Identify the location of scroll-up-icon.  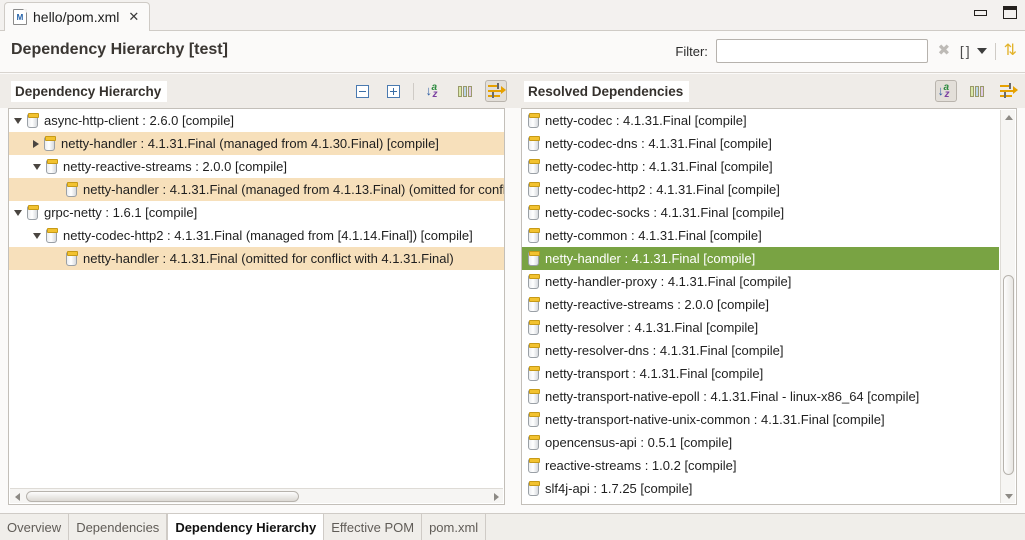
(1008, 117).